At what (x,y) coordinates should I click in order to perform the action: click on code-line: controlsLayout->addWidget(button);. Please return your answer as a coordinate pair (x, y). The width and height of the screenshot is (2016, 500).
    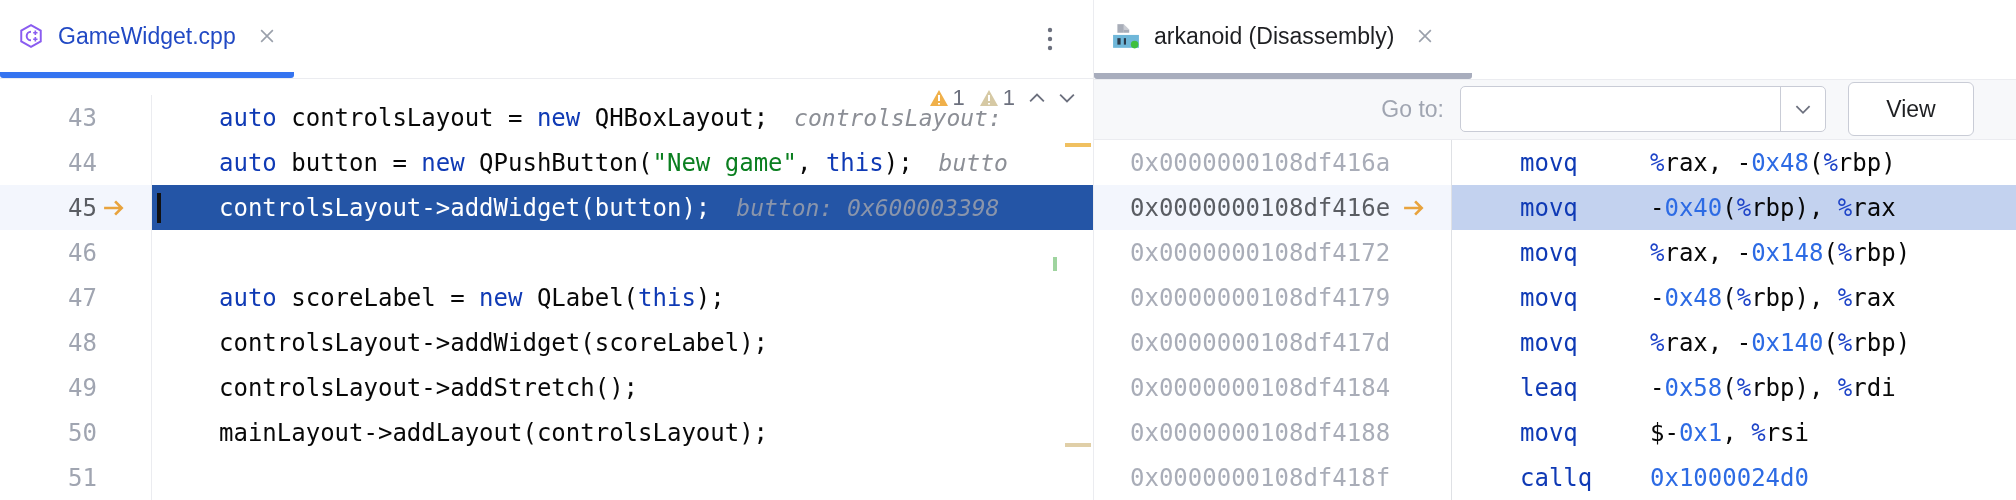
    Looking at the image, I should click on (465, 207).